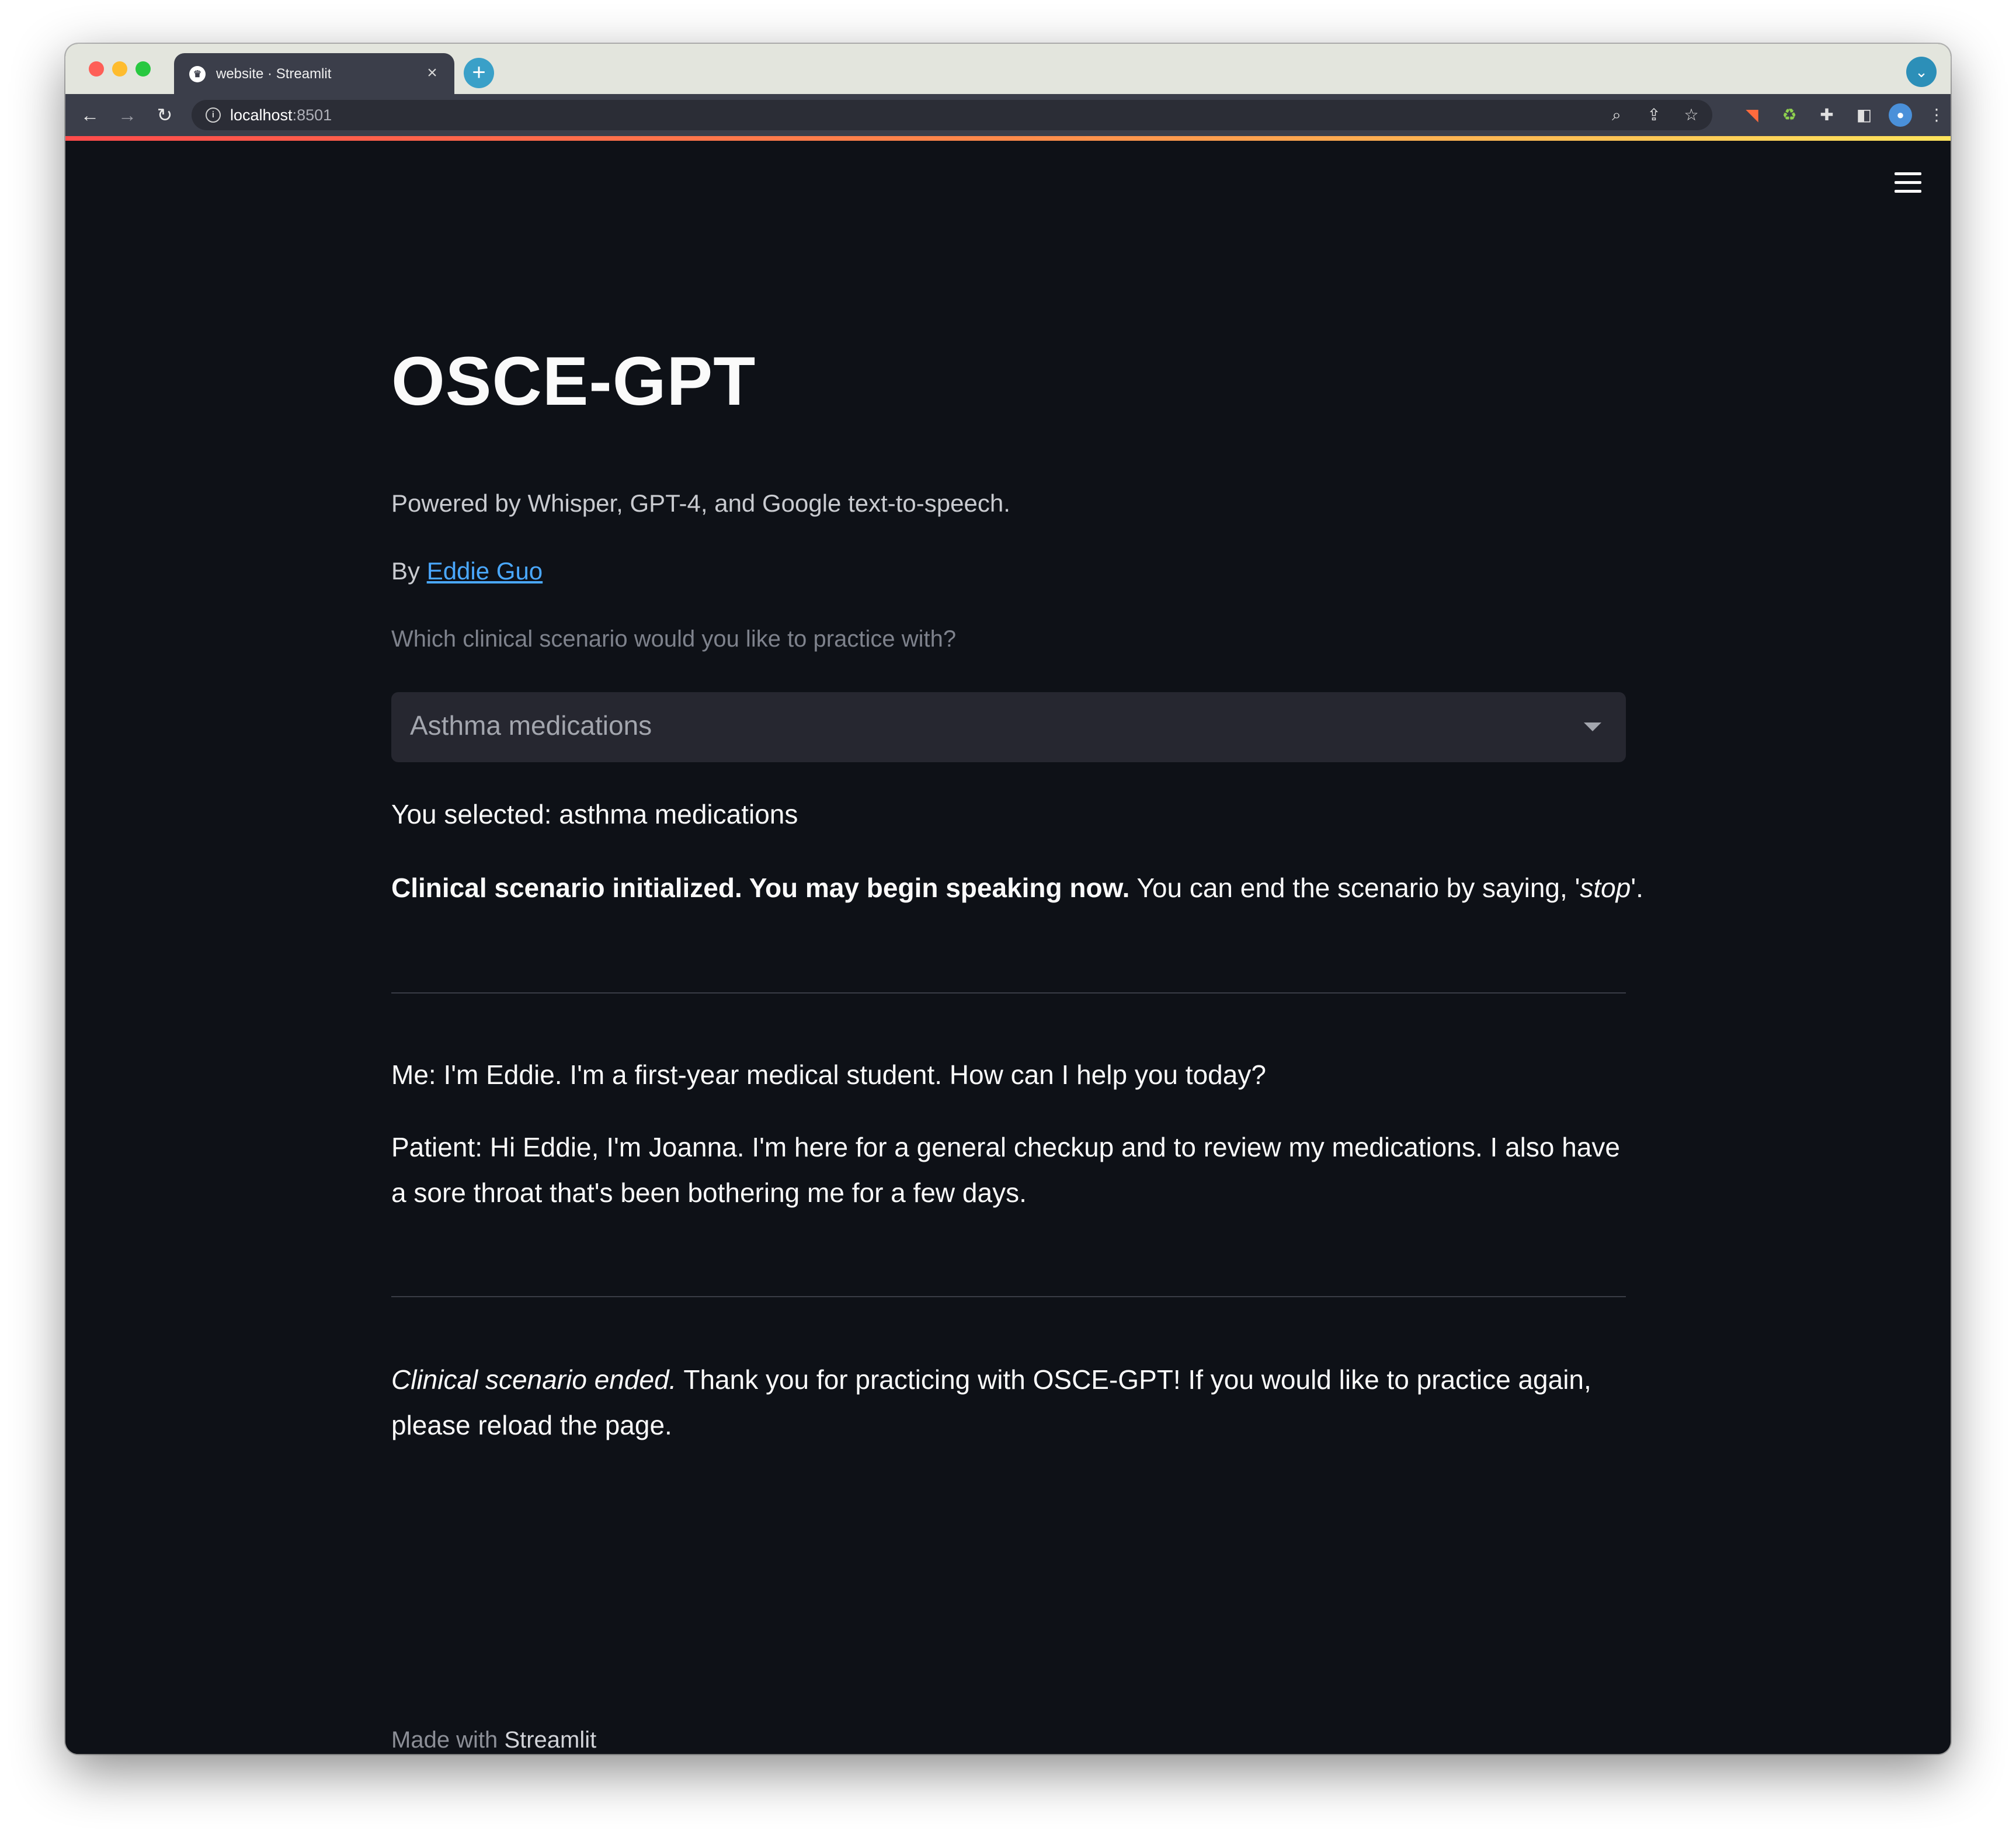 This screenshot has width=2016, height=1841. What do you see at coordinates (1008, 727) in the screenshot?
I see `scenario-select: Asthma medications` at bounding box center [1008, 727].